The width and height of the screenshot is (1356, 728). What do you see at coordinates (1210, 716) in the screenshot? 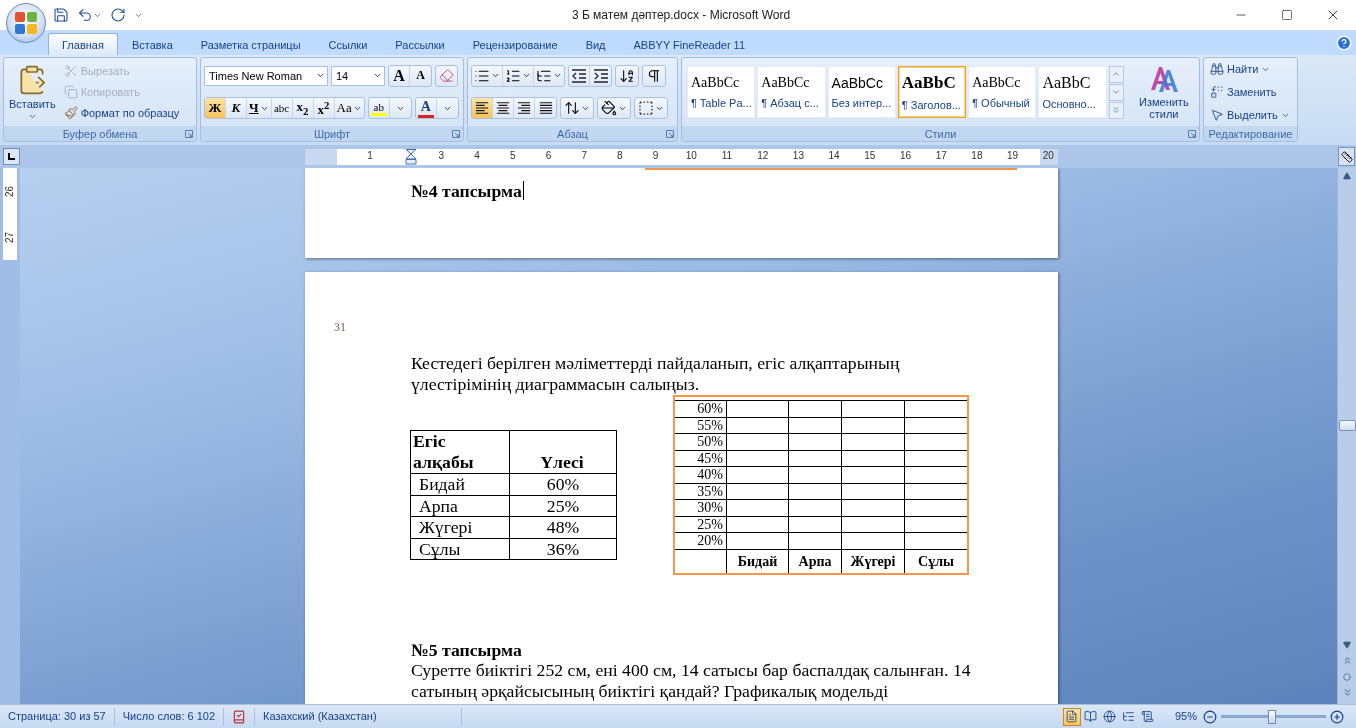
I see `zoom-out-button` at bounding box center [1210, 716].